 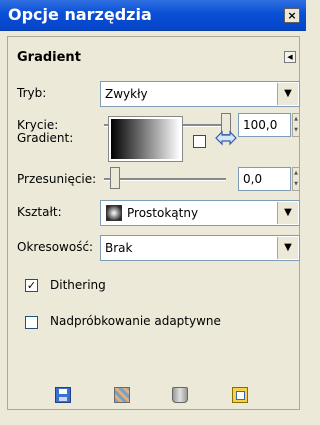 What do you see at coordinates (38, 125) in the screenshot?
I see `opacity-label: Krycie:` at bounding box center [38, 125].